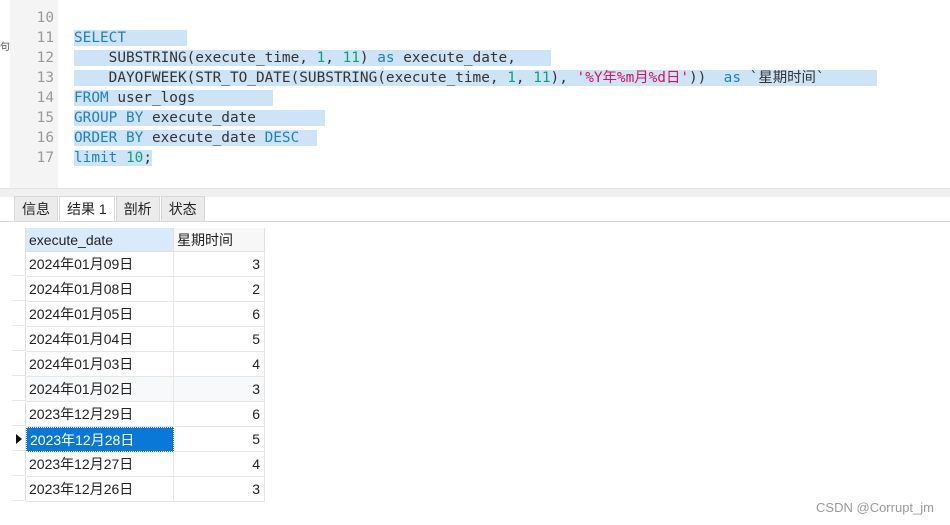 The image size is (950, 525). I want to click on table-row: 2024年01月05日 6, so click(138, 314).